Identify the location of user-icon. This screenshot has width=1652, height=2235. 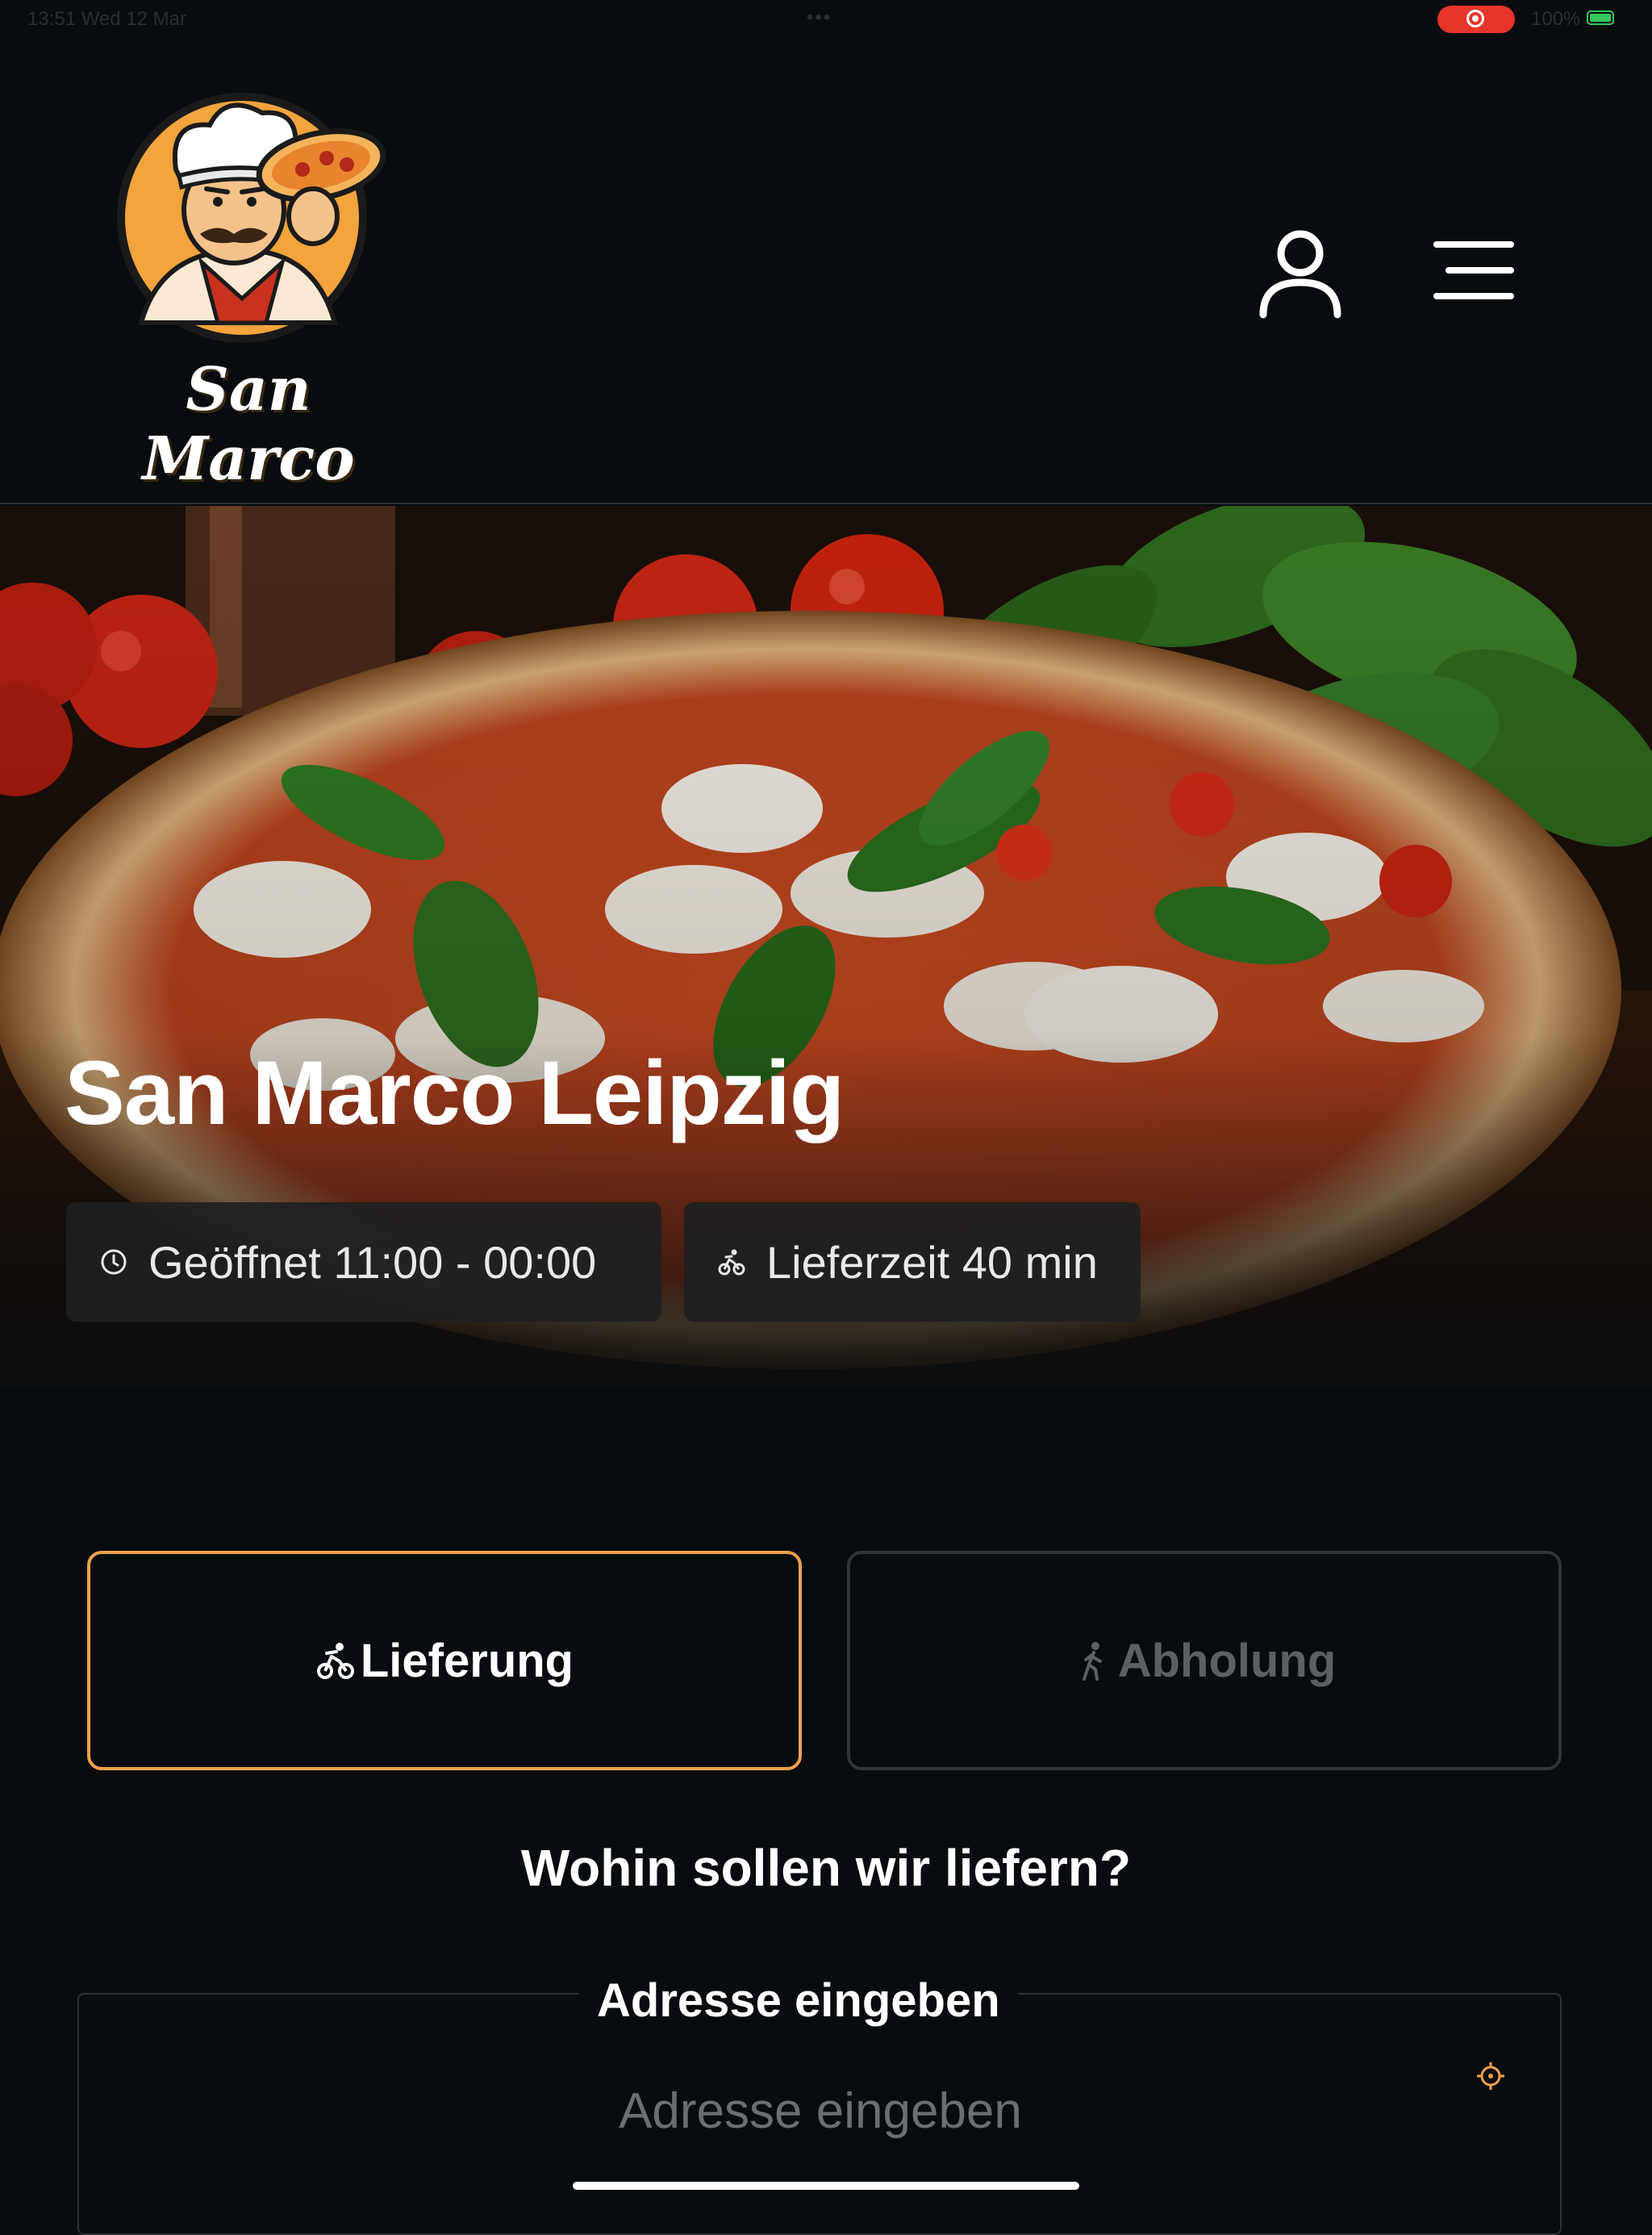
(1300, 275).